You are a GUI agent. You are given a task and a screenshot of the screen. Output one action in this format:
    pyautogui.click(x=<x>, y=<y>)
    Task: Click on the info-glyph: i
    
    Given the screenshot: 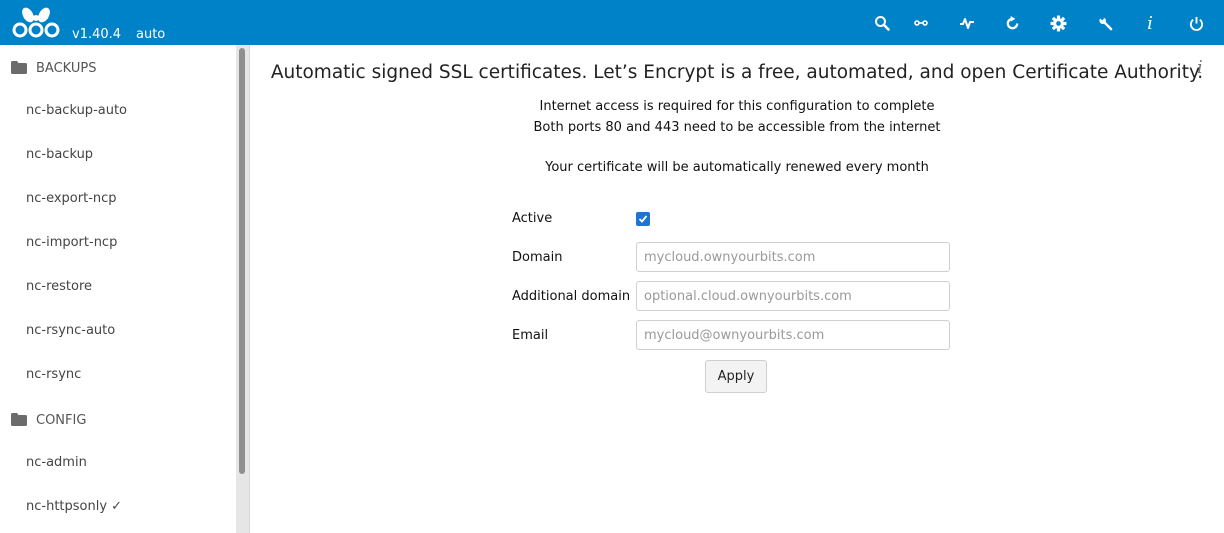 What is the action you would take?
    pyautogui.click(x=1150, y=23)
    